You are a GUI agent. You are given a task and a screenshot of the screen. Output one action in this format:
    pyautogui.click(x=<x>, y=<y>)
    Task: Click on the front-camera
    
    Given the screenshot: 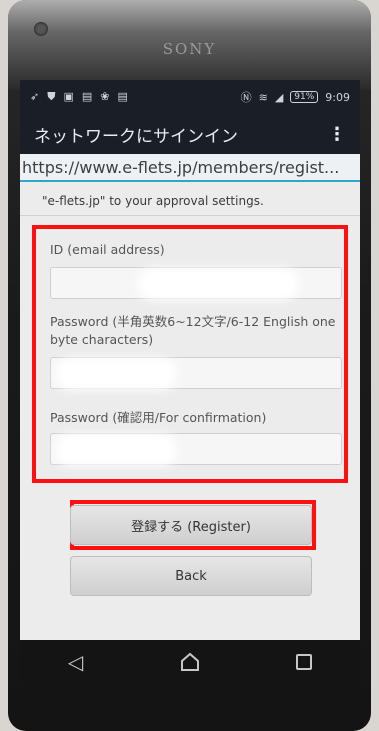 What is the action you would take?
    pyautogui.click(x=41, y=29)
    